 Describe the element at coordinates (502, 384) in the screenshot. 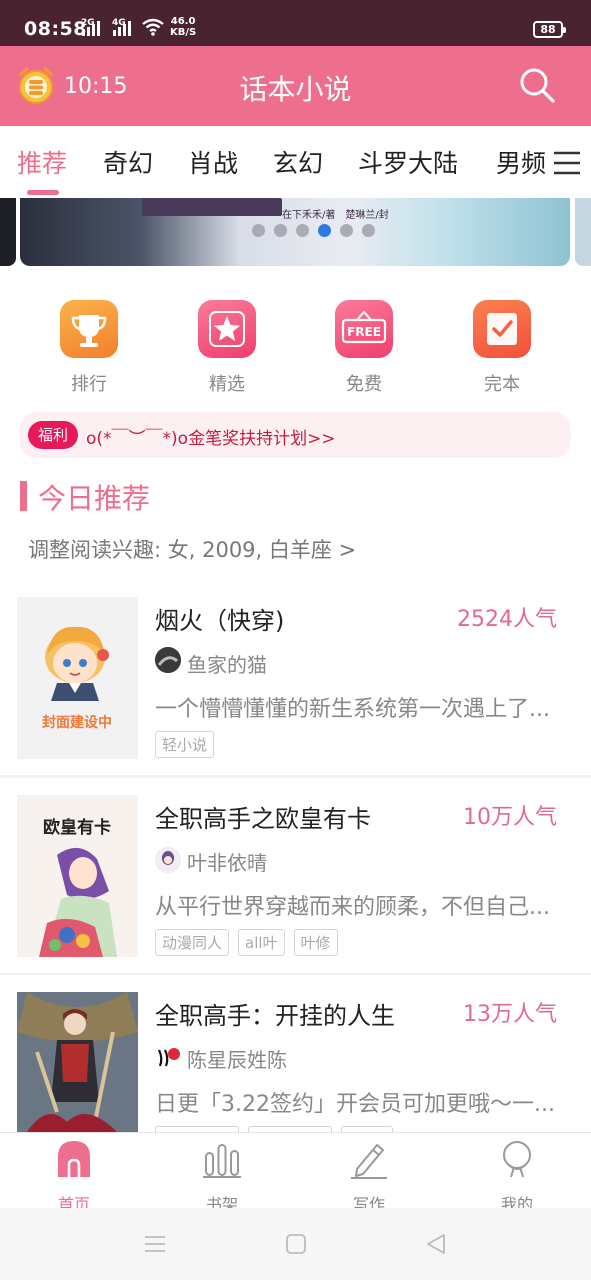

I see `completed-label: 完本` at that location.